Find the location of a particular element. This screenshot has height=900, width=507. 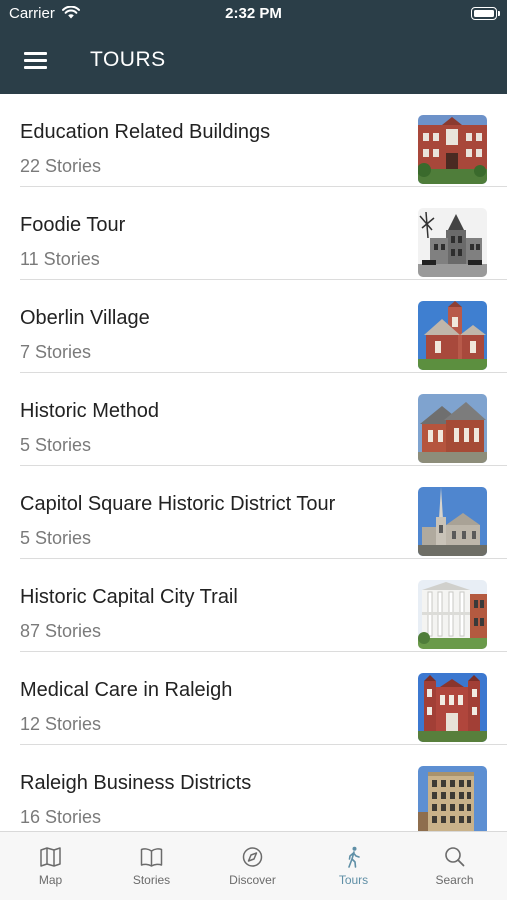

tour-title: Historic Method is located at coordinates (89, 411).